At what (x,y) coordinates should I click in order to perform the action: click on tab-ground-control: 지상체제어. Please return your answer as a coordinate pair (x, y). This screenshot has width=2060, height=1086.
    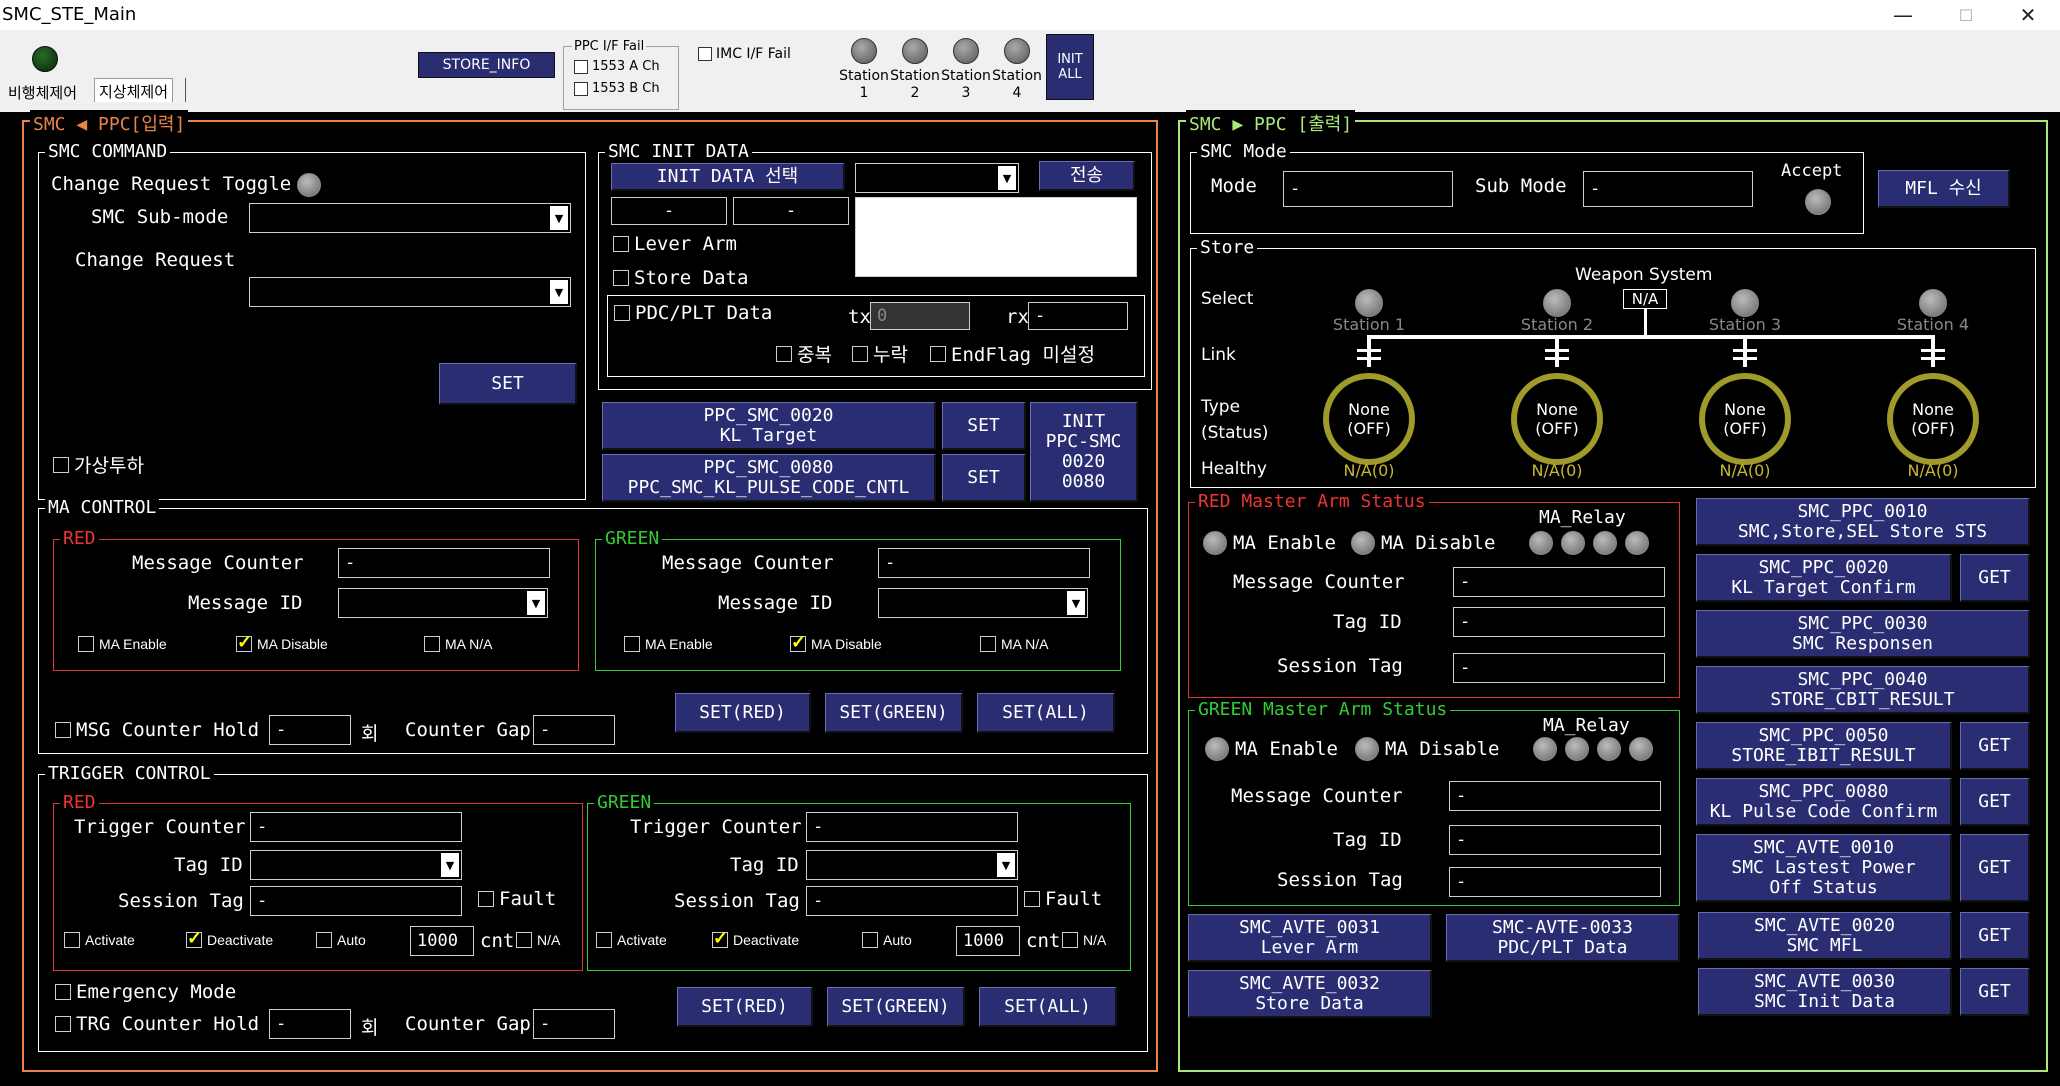
    Looking at the image, I should click on (134, 90).